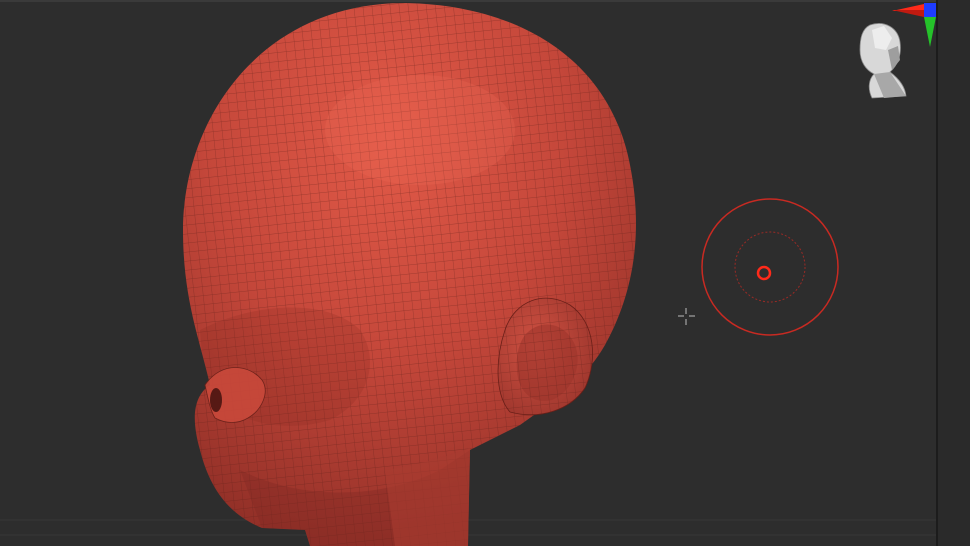 The height and width of the screenshot is (546, 970). What do you see at coordinates (930, 10) in the screenshot?
I see `z-axis-cube` at bounding box center [930, 10].